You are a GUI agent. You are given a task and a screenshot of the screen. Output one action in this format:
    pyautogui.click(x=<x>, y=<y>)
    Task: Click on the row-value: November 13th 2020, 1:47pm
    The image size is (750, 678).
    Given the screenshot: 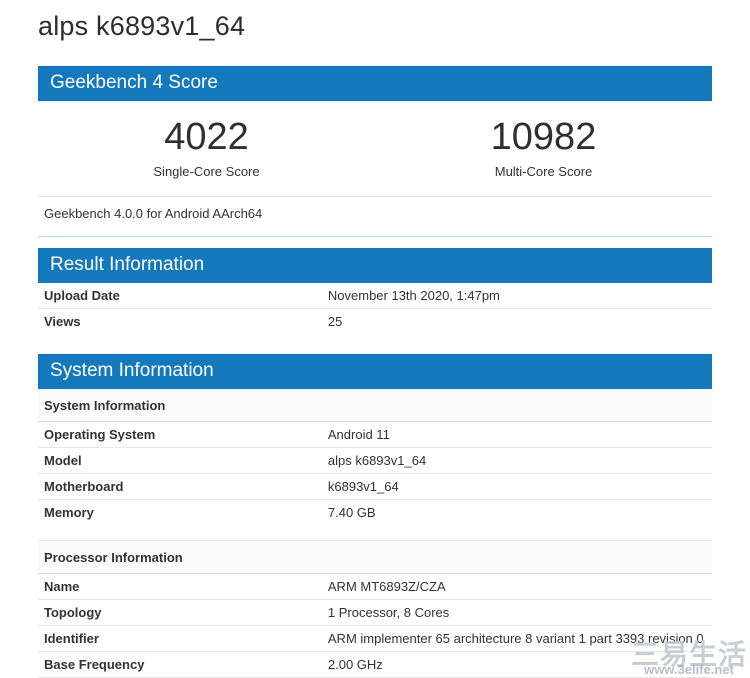 What is the action you would take?
    pyautogui.click(x=413, y=295)
    